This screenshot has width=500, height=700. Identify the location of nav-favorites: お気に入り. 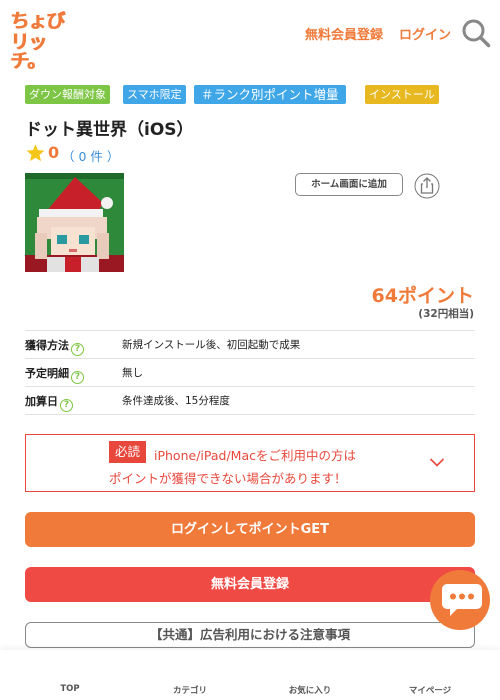
(310, 675).